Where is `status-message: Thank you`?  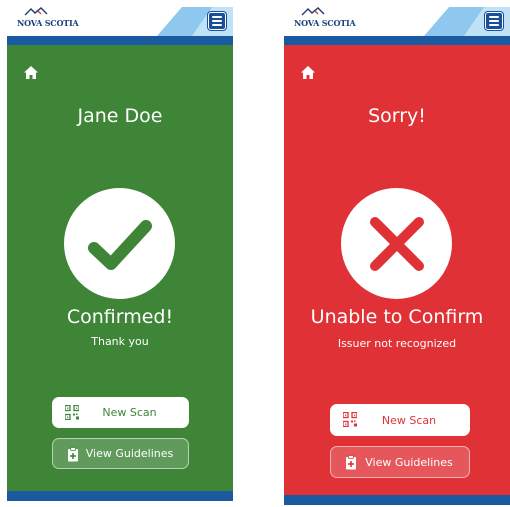
status-message: Thank you is located at coordinates (120, 341).